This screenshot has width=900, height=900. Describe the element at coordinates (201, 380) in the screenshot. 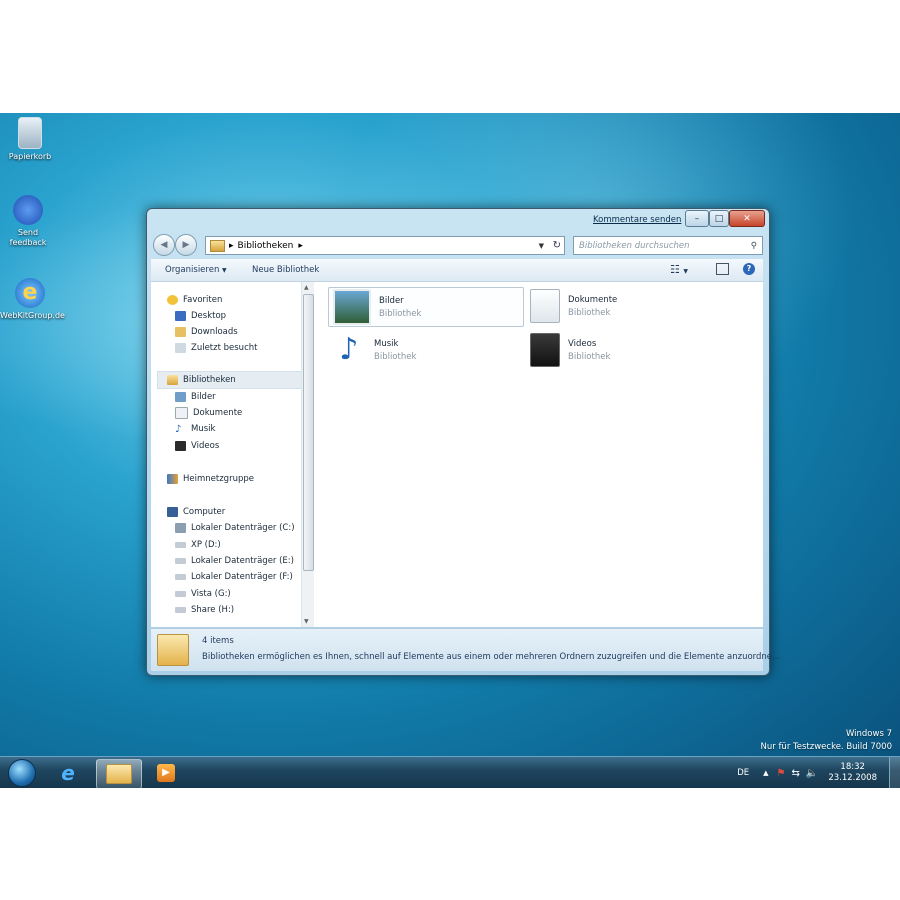

I see `nav-libraries: Bibliotheken` at that location.